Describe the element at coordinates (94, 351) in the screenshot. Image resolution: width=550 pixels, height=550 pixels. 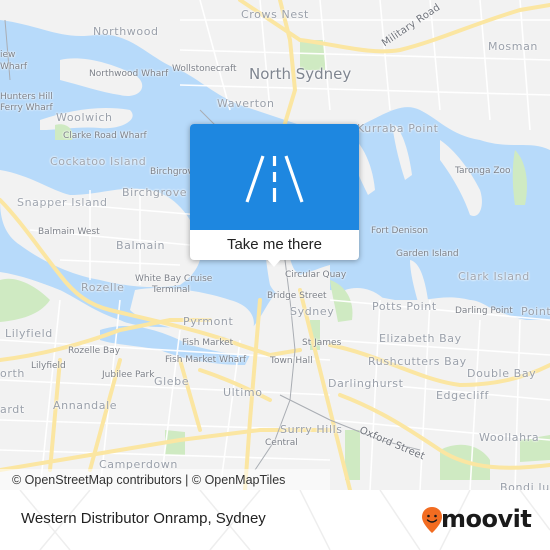
I see `map-label: Rozelle Bay` at that location.